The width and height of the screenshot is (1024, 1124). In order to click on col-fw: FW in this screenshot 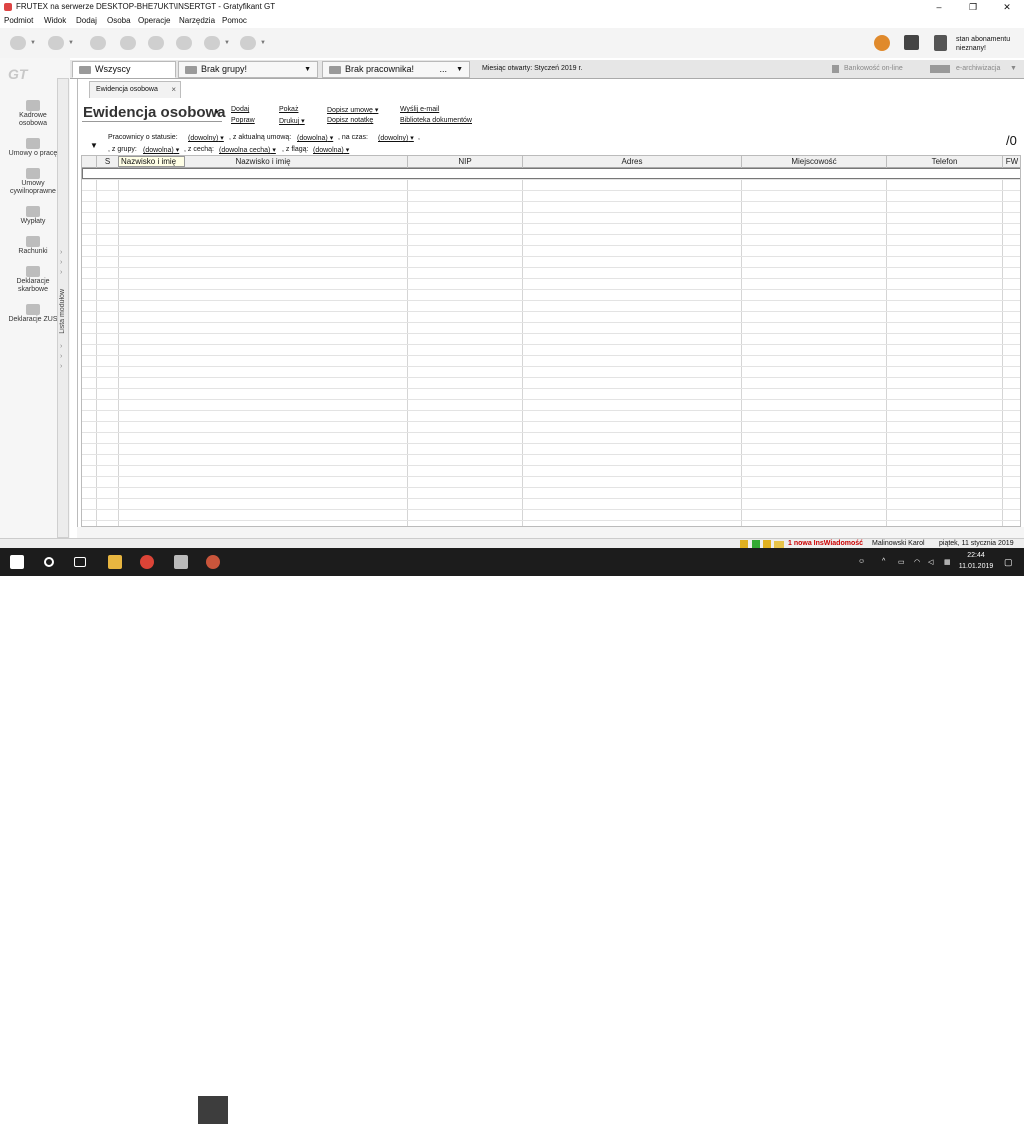, I will do `click(1011, 162)`.